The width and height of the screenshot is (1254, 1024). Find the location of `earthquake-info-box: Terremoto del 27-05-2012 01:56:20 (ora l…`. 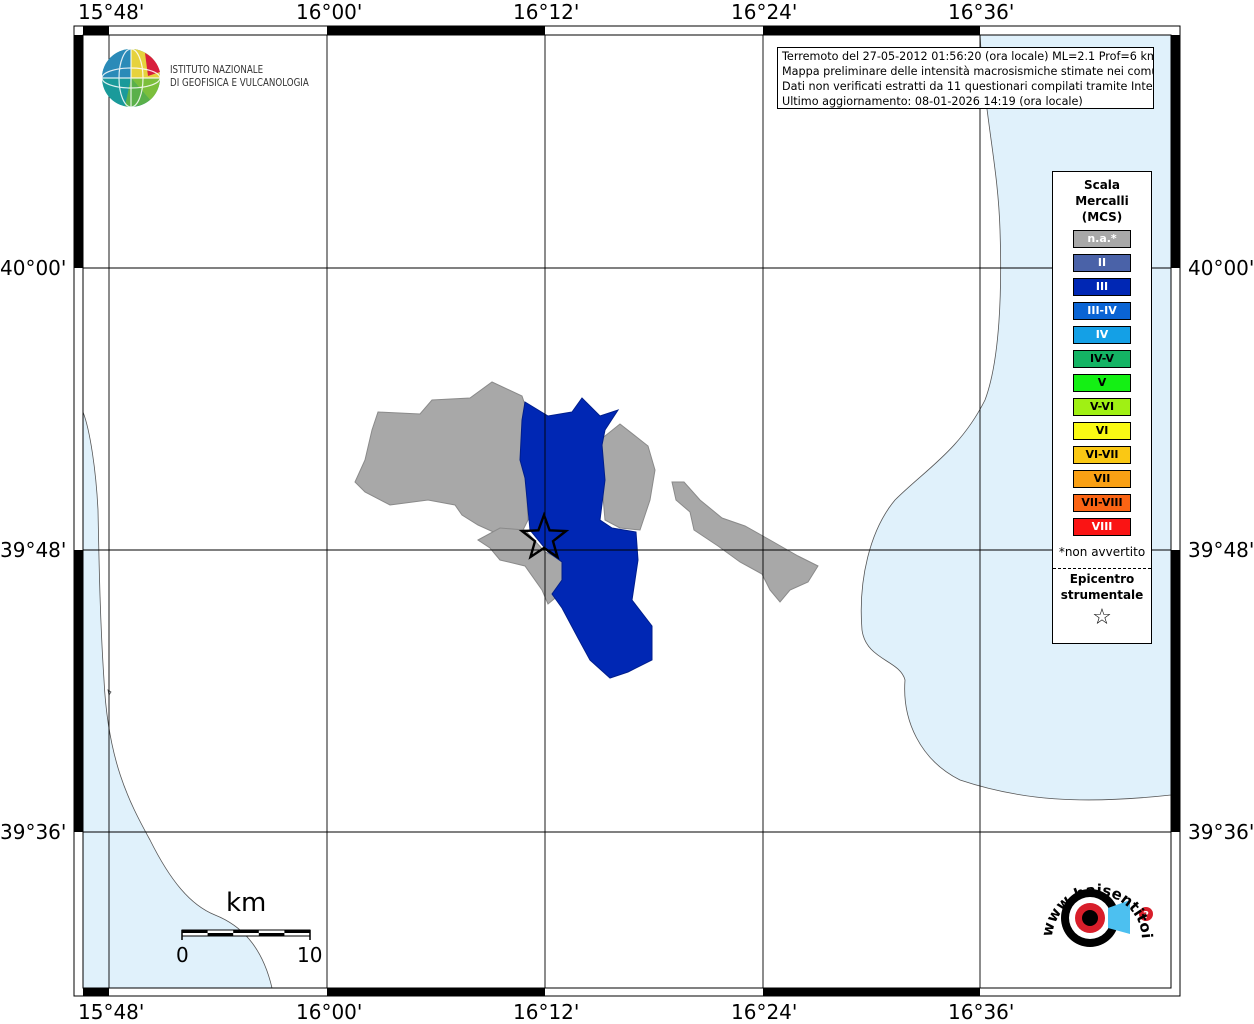

earthquake-info-box: Terremoto del 27-05-2012 01:56:20 (ora l… is located at coordinates (965, 78).